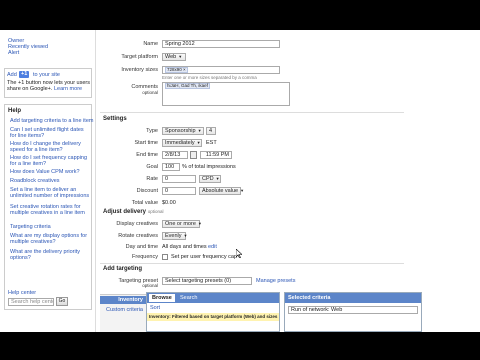 The width and height of the screenshot is (480, 360). I want to click on tab-search: Search, so click(188, 298).